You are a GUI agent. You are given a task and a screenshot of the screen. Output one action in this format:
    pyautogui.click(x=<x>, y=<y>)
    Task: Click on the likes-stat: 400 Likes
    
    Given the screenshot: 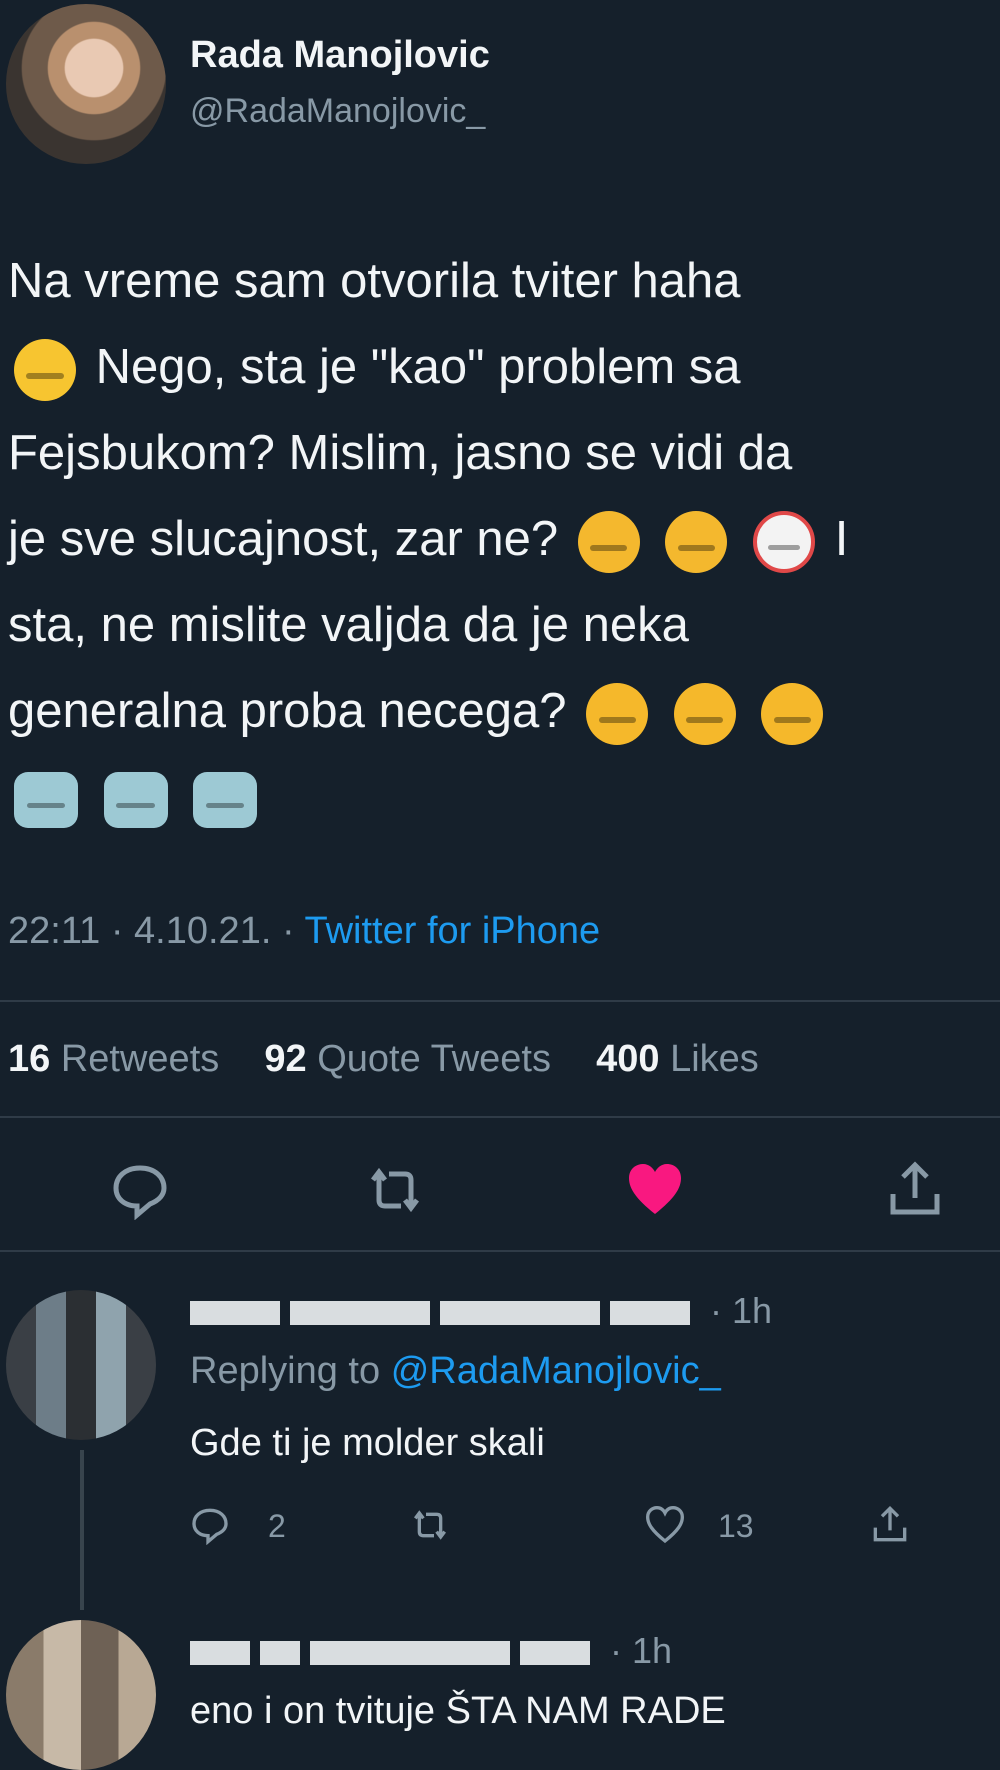 What is the action you would take?
    pyautogui.click(x=677, y=1059)
    